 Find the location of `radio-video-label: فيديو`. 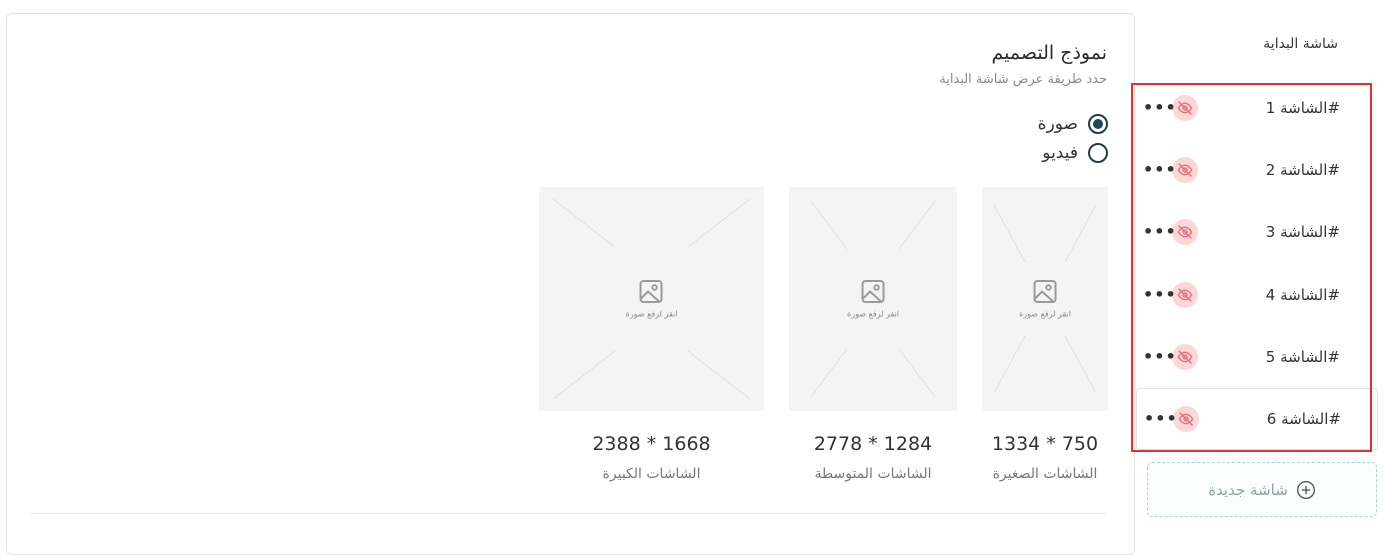

radio-video-label: فيديو is located at coordinates (1060, 153).